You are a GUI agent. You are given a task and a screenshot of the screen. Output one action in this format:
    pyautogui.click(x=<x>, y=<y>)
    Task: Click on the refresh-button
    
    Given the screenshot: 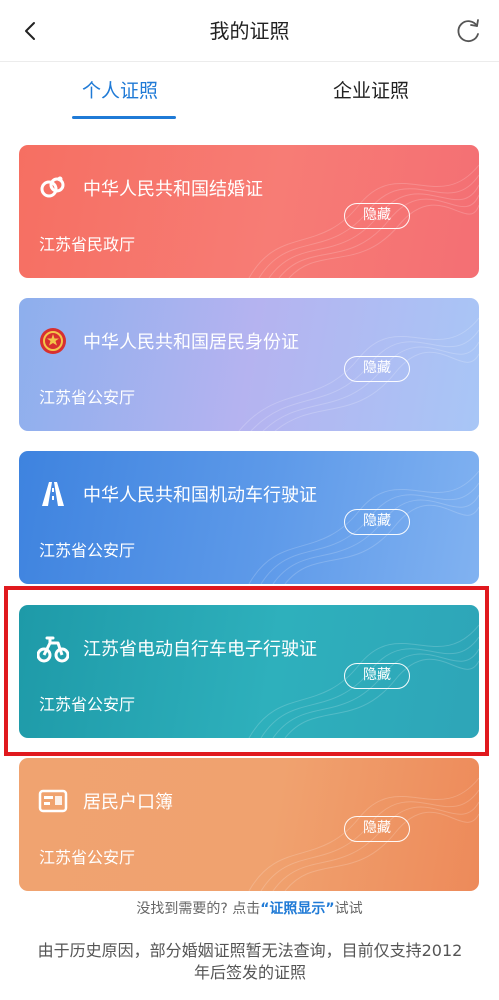 What is the action you would take?
    pyautogui.click(x=468, y=31)
    